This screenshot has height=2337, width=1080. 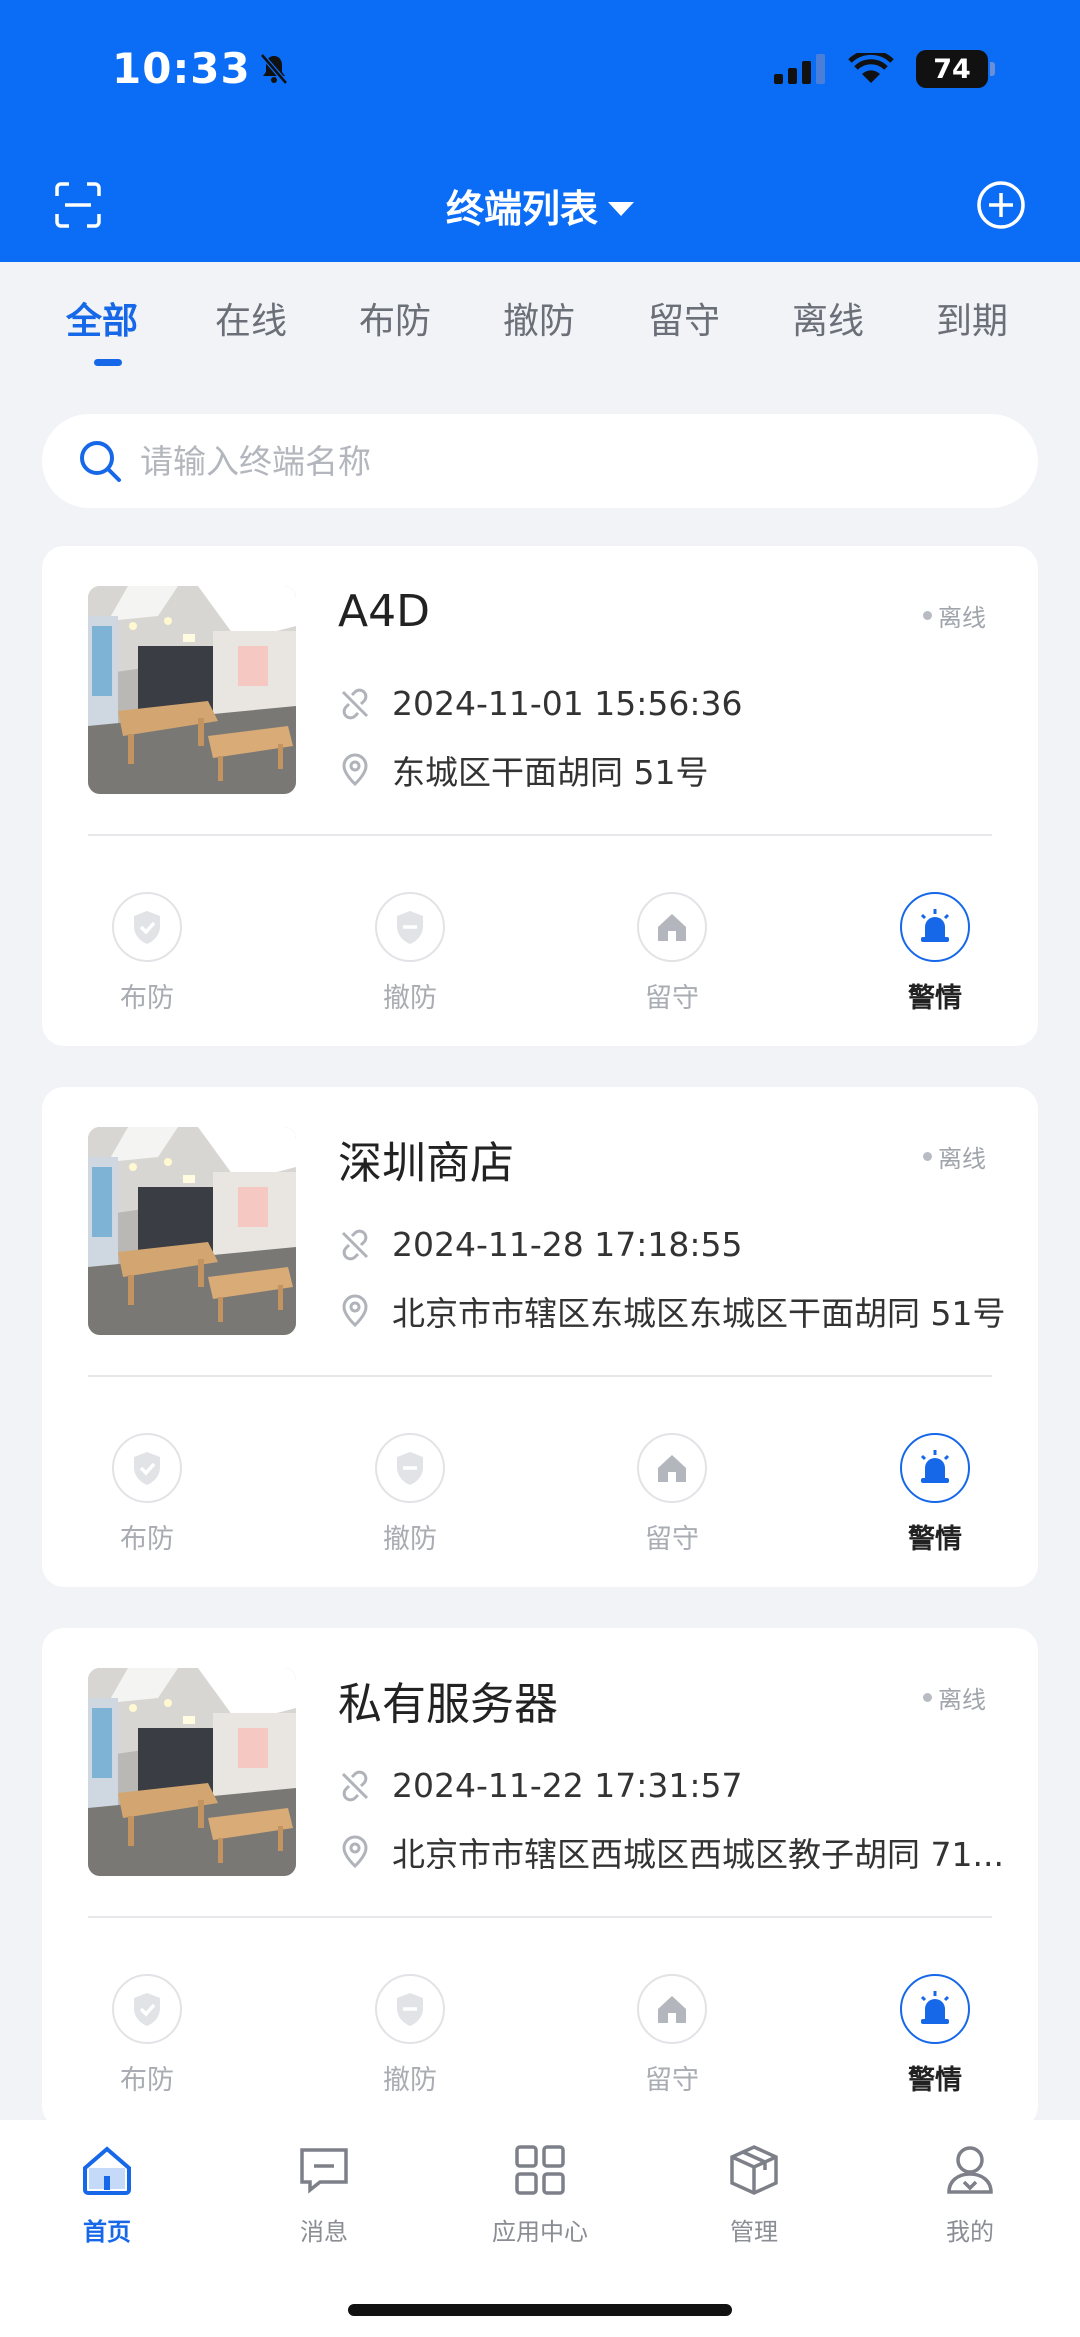 I want to click on page-title-dropdown: 终端列表, so click(x=540, y=205).